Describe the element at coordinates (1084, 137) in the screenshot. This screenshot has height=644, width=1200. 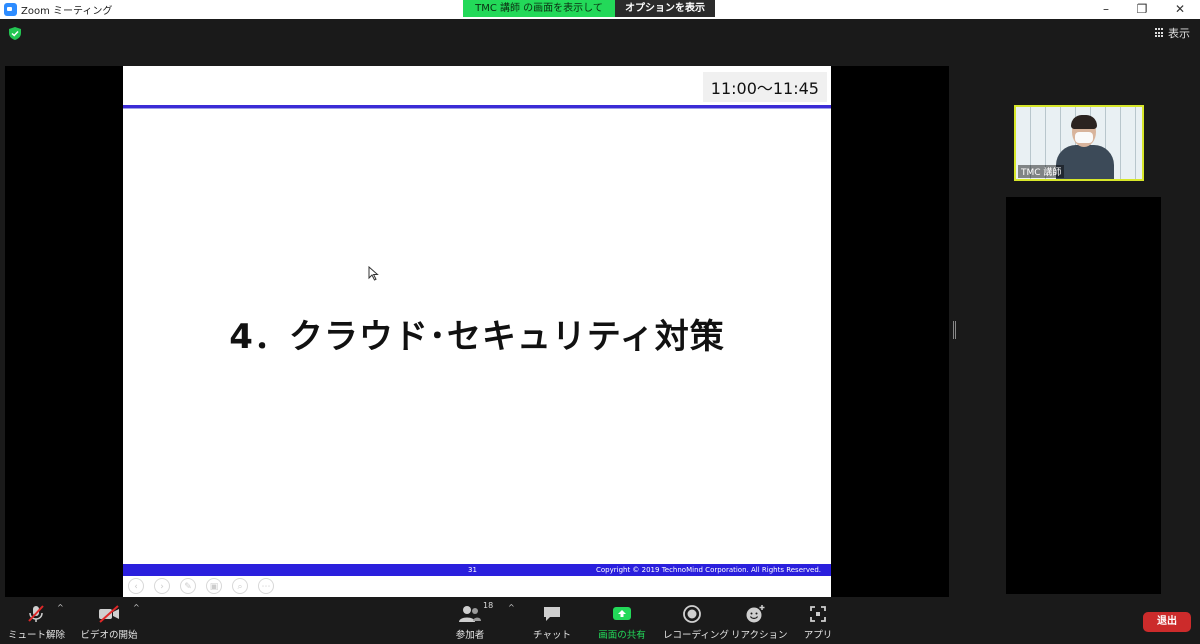
I see `speaker-mask` at that location.